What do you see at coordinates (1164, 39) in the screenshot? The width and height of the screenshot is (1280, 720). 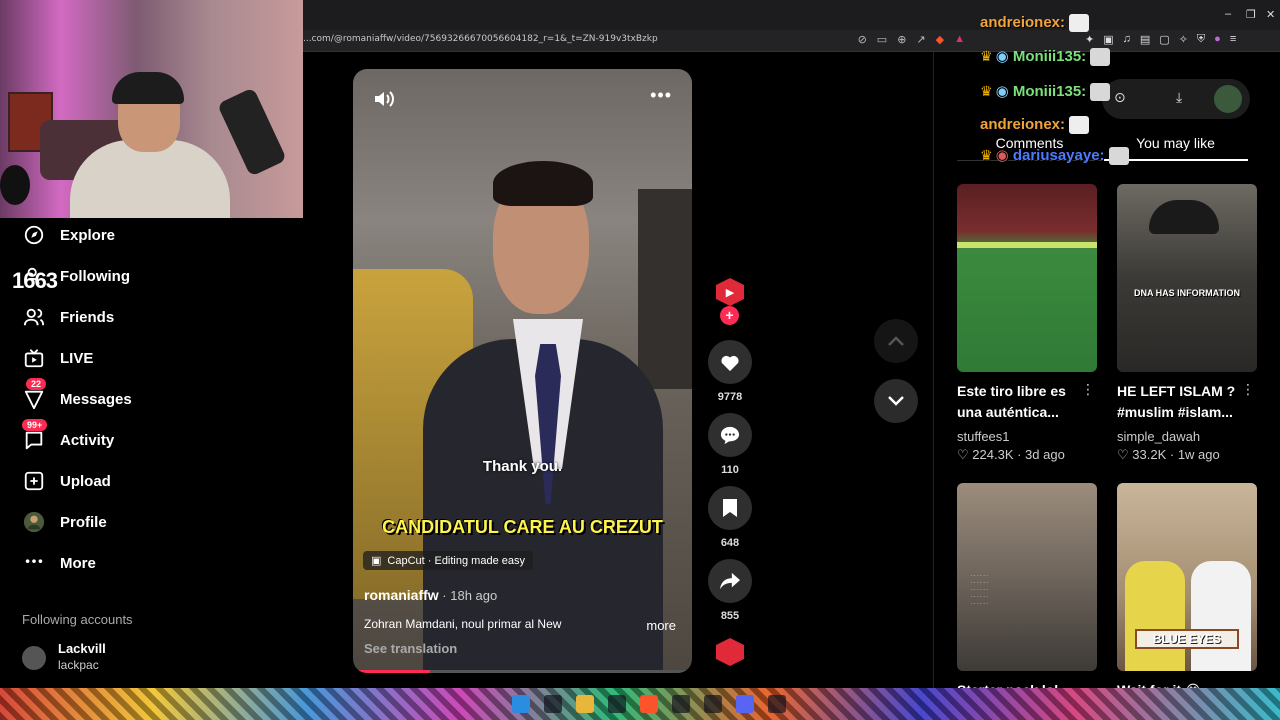 I see `wallet-icon: ▢` at bounding box center [1164, 39].